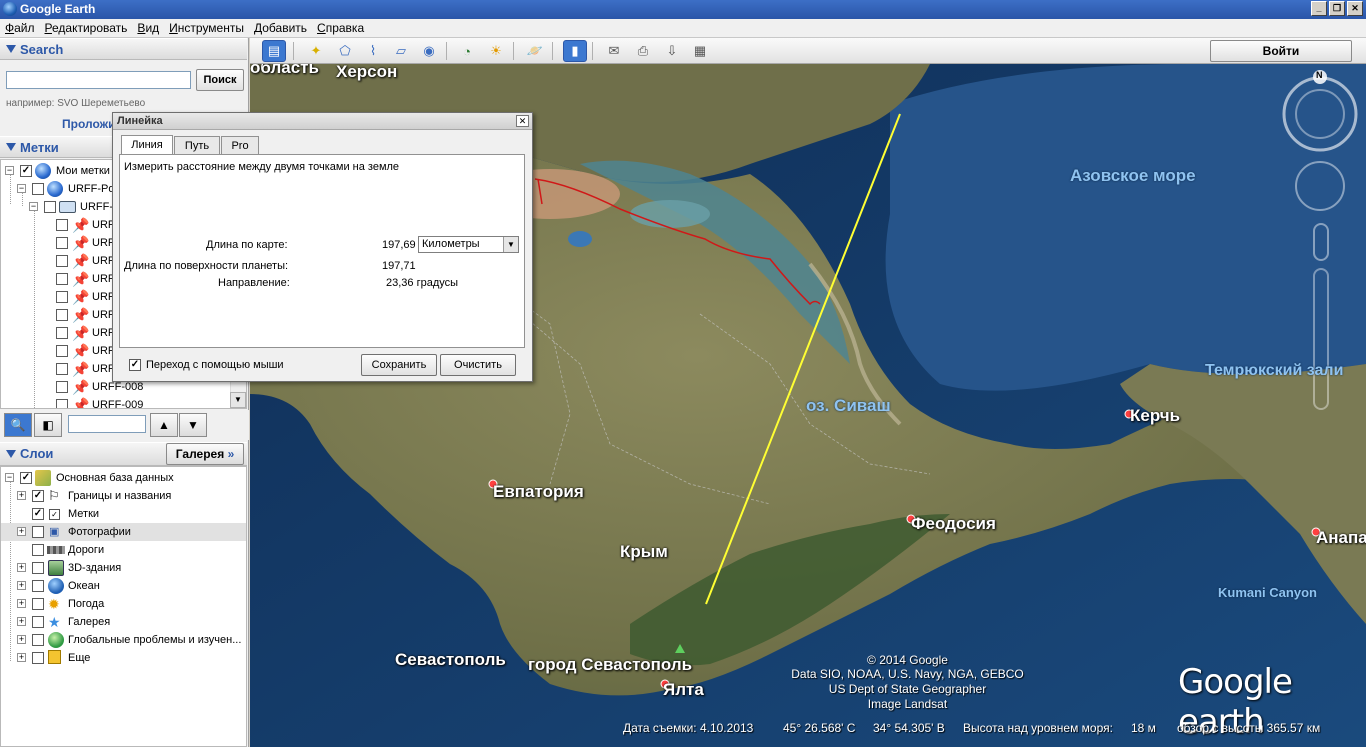 The width and height of the screenshot is (1366, 747). What do you see at coordinates (123, 586) in the screenshot?
I see `layer-item: + Океан` at bounding box center [123, 586].